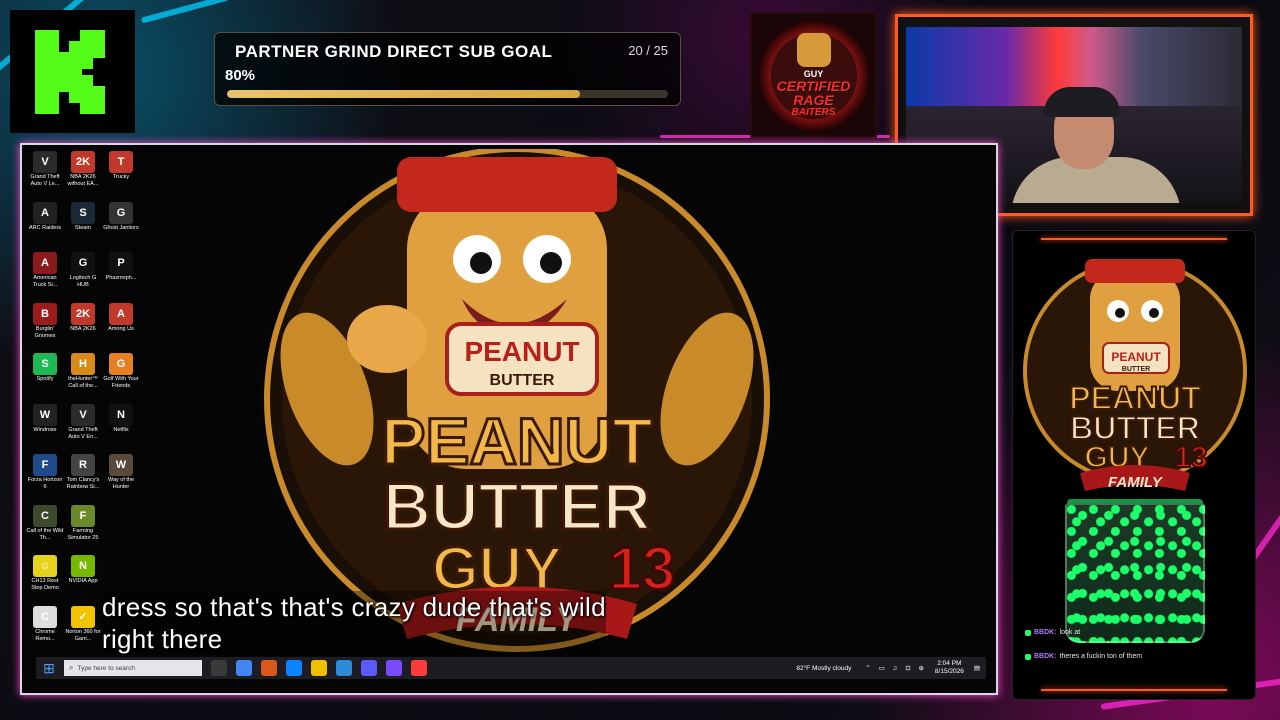  I want to click on kick-logo-icon, so click(69, 71).